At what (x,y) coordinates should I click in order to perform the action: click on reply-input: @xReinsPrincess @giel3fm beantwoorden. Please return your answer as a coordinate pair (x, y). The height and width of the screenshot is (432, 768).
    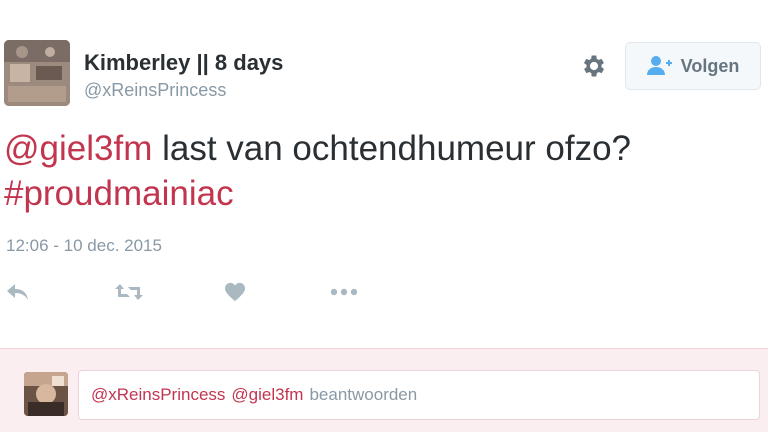
    Looking at the image, I should click on (419, 395).